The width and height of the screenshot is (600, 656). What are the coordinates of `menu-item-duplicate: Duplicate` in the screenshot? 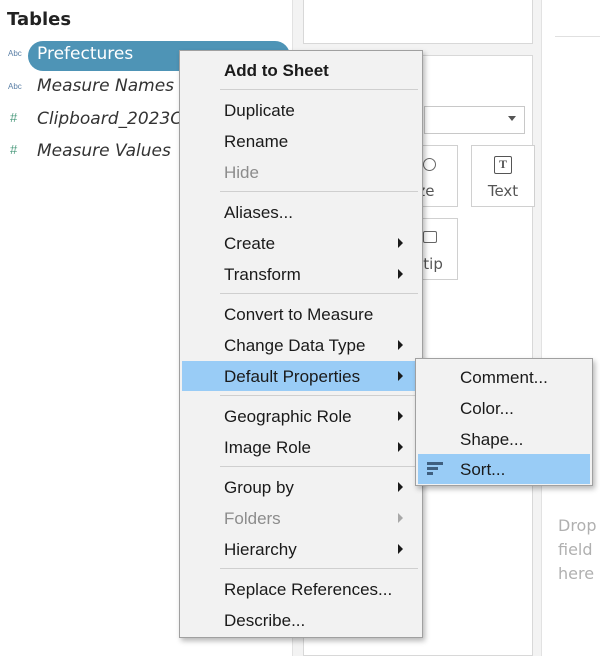 It's located at (301, 110).